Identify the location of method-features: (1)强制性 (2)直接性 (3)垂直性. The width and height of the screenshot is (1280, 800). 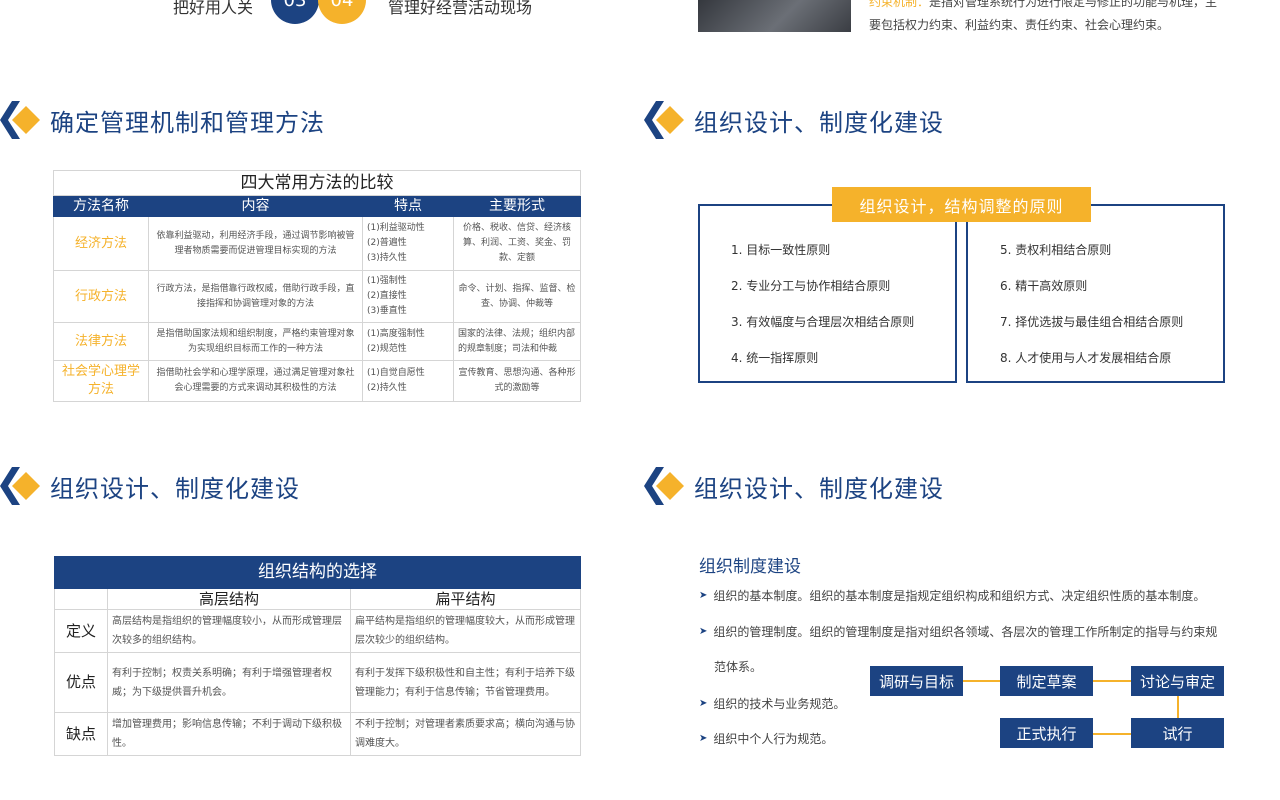
(408, 296).